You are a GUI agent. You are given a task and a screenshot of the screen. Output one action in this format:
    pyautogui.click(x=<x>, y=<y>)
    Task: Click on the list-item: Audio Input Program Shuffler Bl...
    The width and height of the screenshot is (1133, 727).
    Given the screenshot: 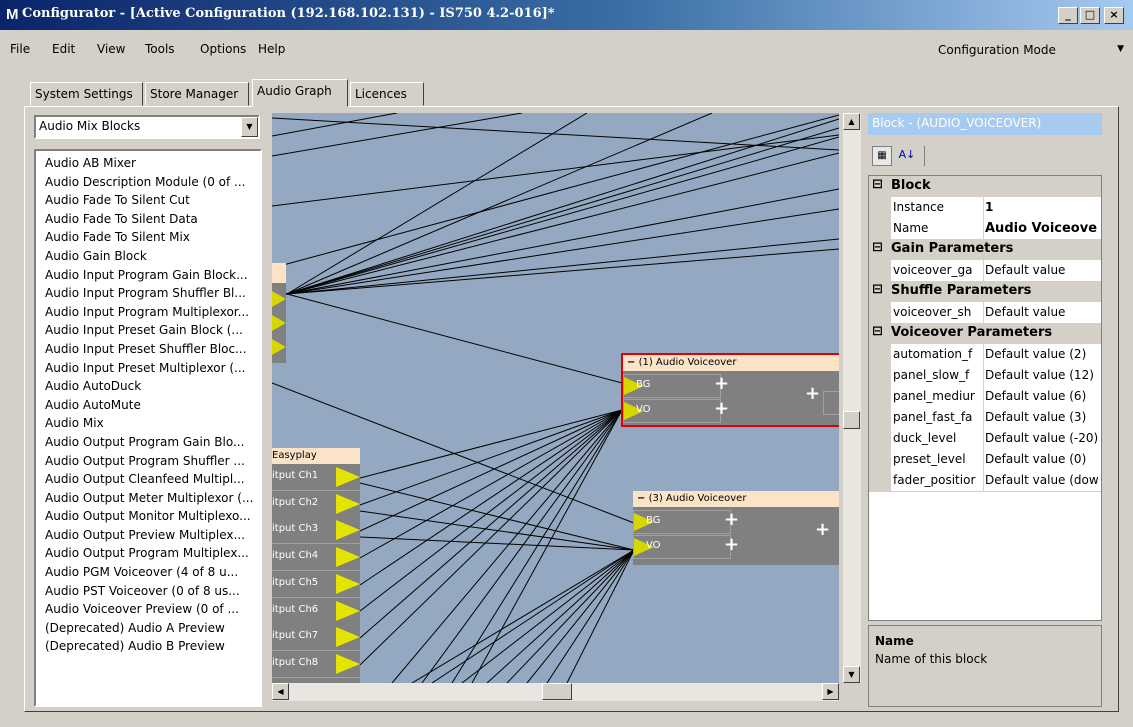 What is the action you would take?
    pyautogui.click(x=152, y=293)
    